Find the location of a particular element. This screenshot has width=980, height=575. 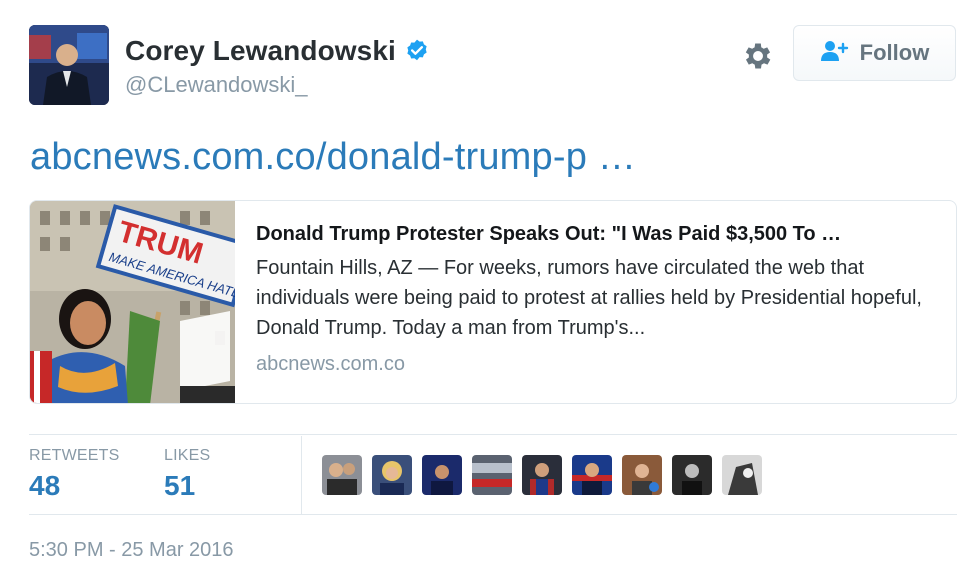

stats-separator is located at coordinates (301, 475).